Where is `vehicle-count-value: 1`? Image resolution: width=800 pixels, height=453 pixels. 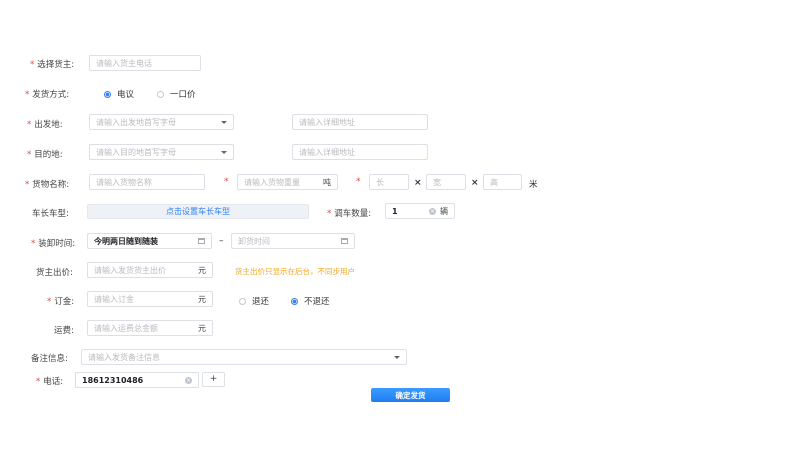
vehicle-count-value: 1 is located at coordinates (395, 211).